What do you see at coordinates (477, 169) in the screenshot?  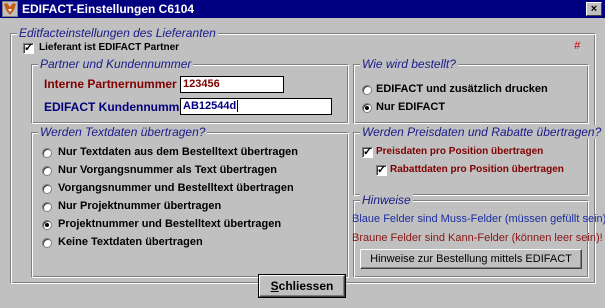 I see `discount-data-label: Rabattdaten pro Position übertragen` at bounding box center [477, 169].